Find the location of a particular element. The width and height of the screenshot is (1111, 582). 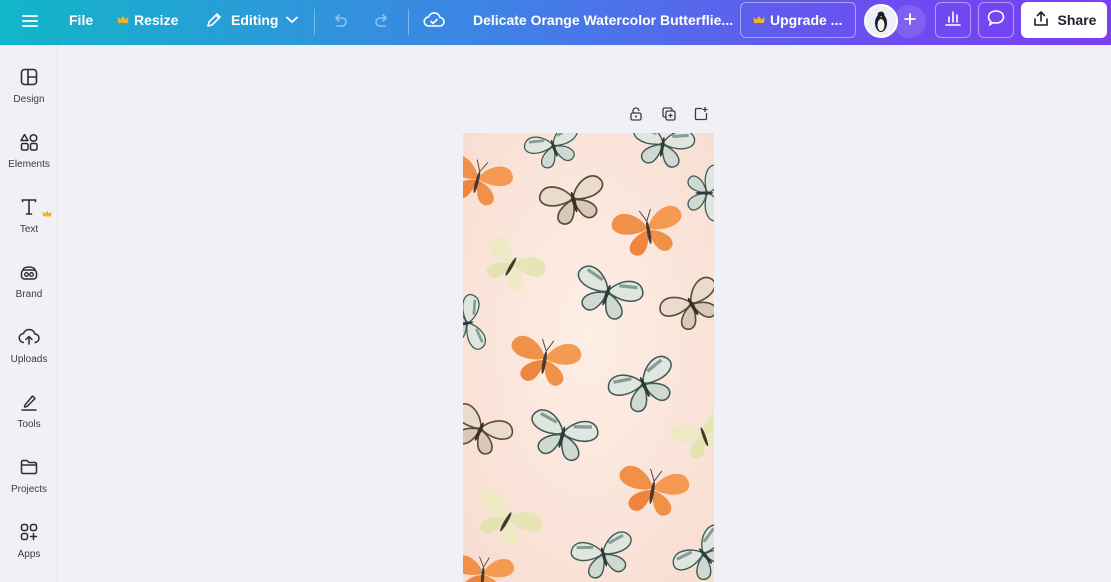

insights-button is located at coordinates (953, 20).